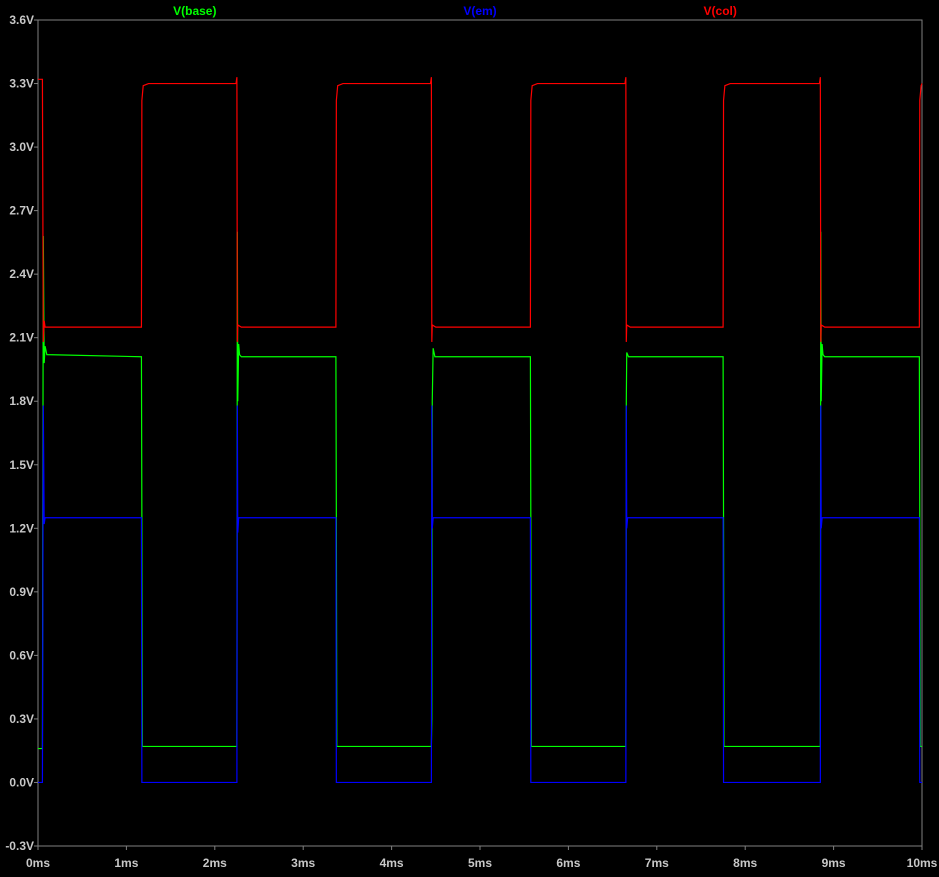 Image resolution: width=939 pixels, height=877 pixels. Describe the element at coordinates (479, 11) in the screenshot. I see `legend-entry-vem: V(em)` at that location.